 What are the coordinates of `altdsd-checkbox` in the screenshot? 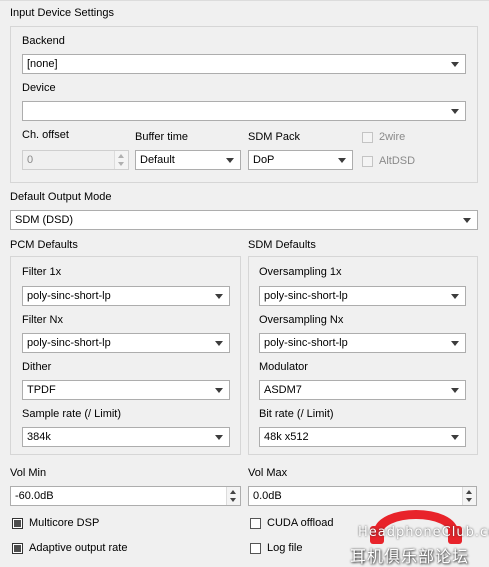 It's located at (367, 161).